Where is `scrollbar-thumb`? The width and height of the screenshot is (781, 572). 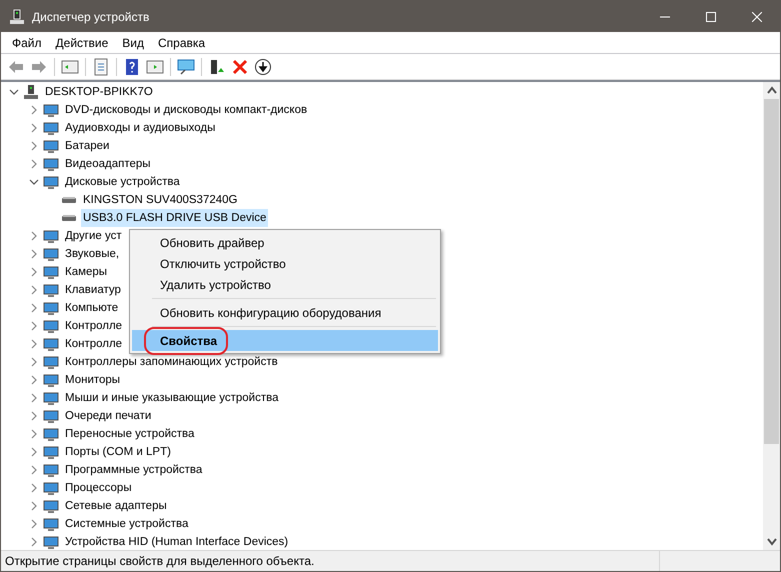
scrollbar-thumb is located at coordinates (771, 271).